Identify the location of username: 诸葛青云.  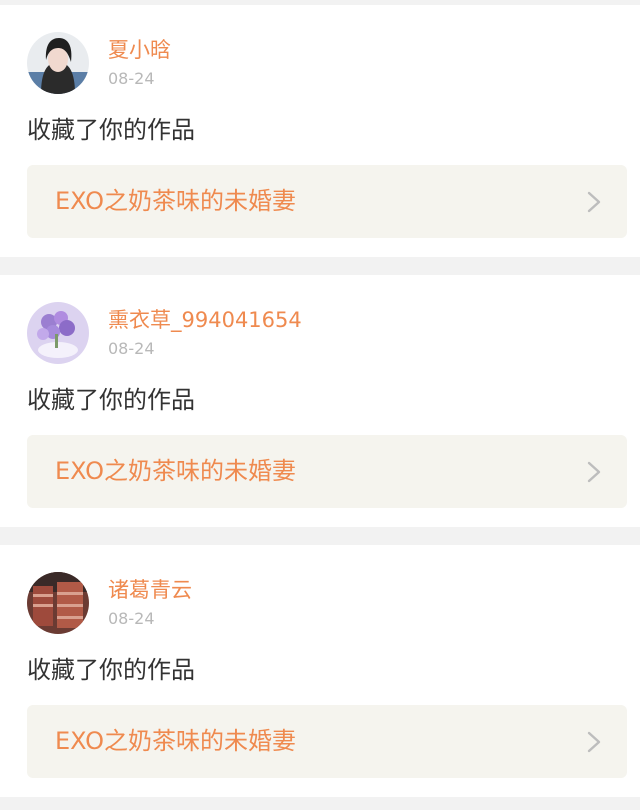
(150, 590).